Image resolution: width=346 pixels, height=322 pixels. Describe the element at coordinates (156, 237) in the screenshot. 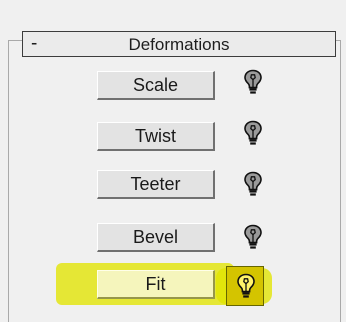

I see `bevel-button: Bevel` at that location.